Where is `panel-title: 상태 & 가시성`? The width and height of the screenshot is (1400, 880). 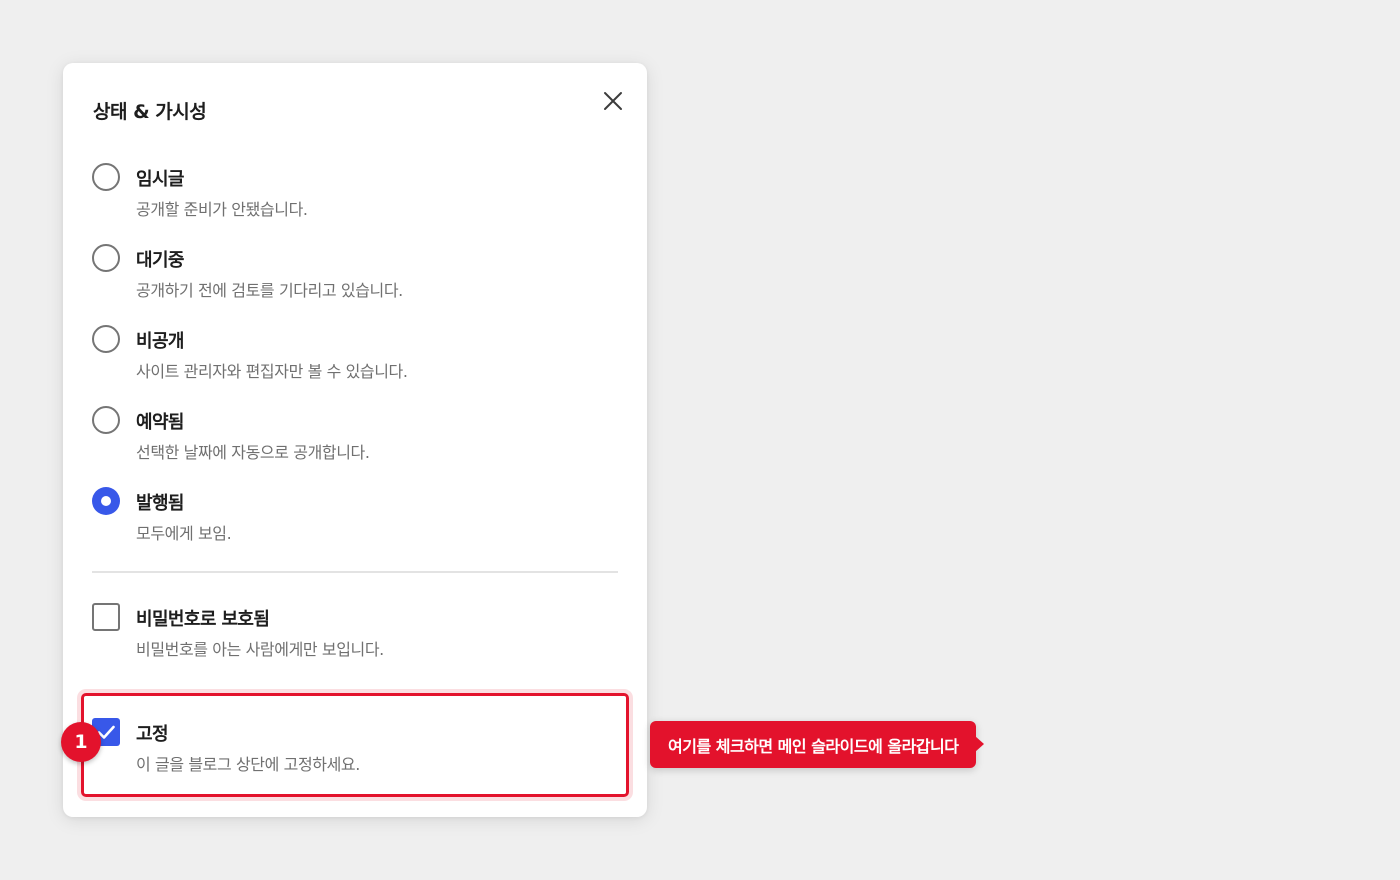
panel-title: 상태 & 가시성 is located at coordinates (150, 112).